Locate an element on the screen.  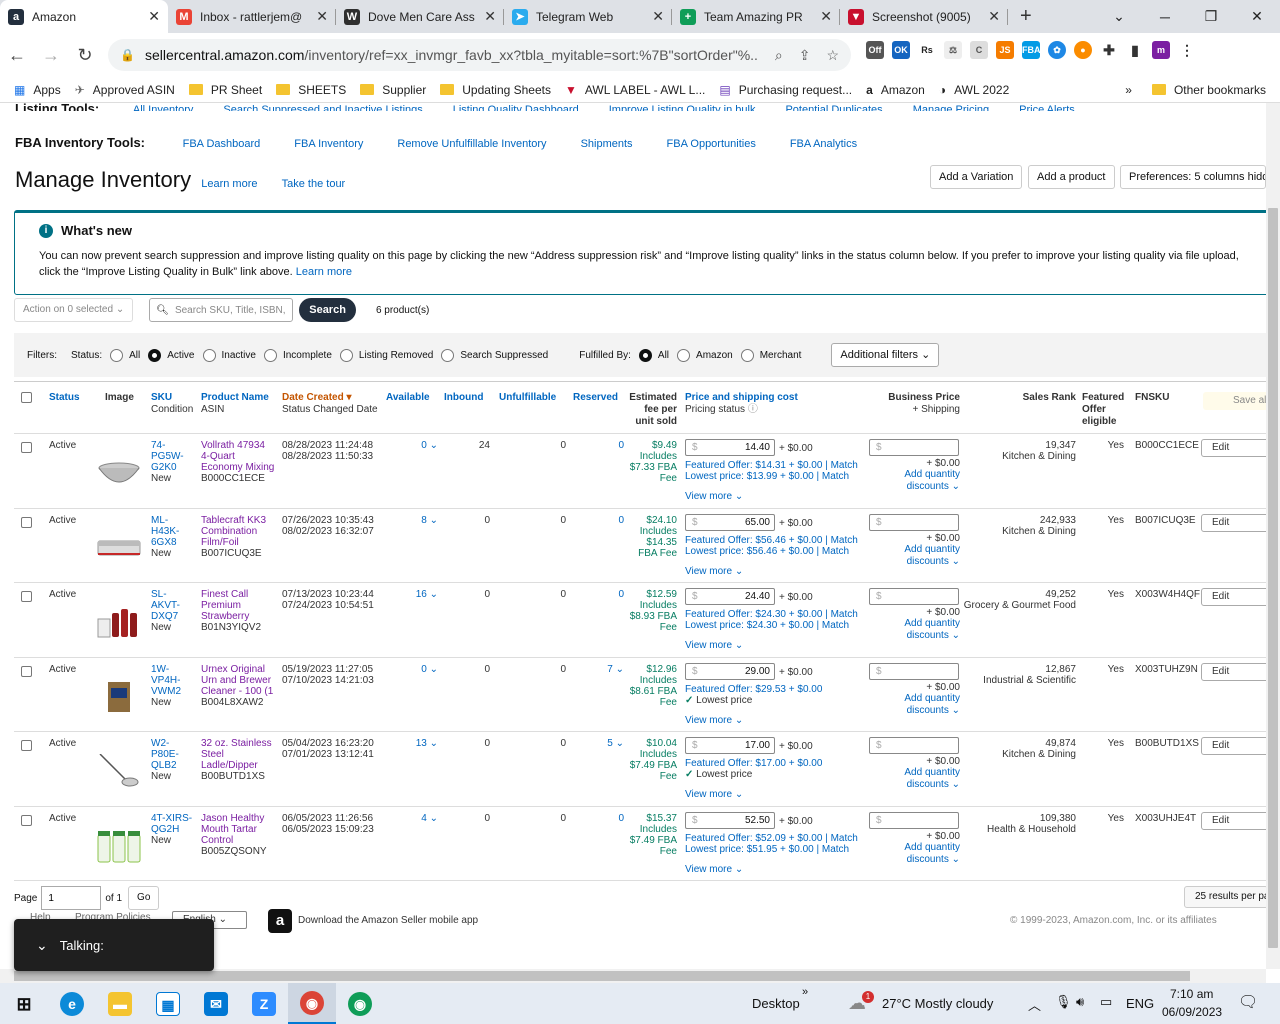
col-date-created: Date Created ▾ is located at coordinates (317, 397).